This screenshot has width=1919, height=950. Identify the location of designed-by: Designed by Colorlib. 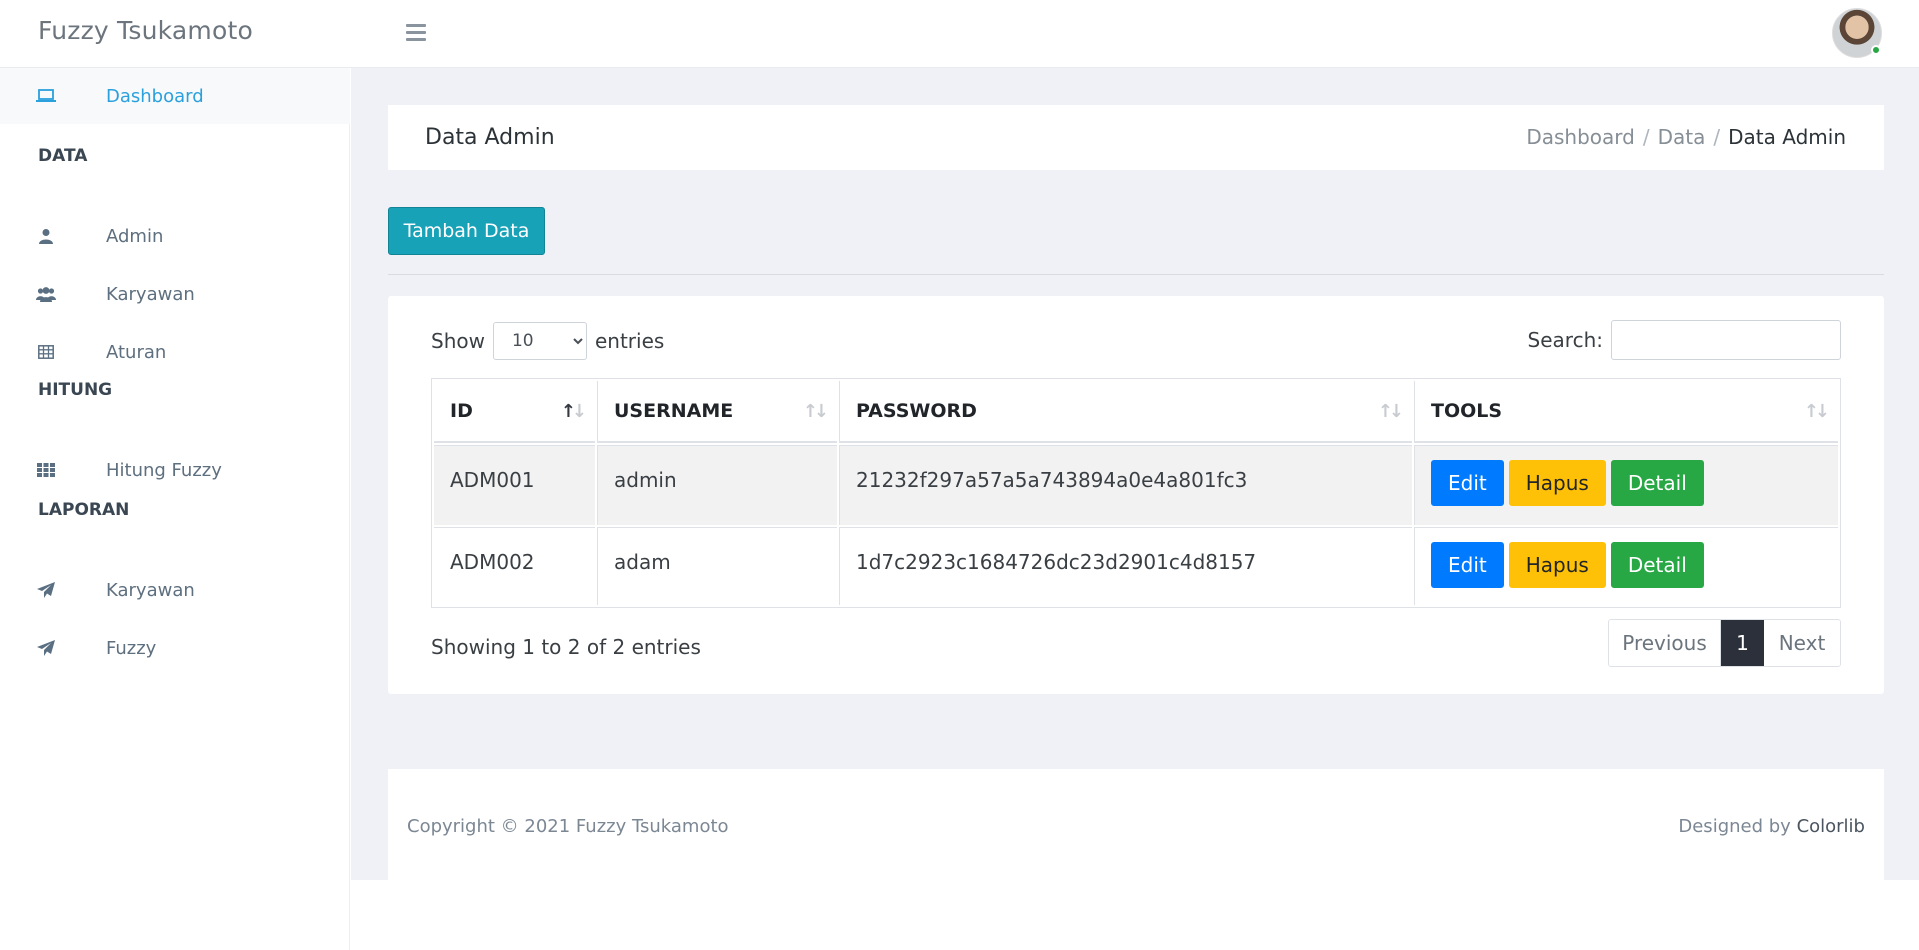
(1771, 826).